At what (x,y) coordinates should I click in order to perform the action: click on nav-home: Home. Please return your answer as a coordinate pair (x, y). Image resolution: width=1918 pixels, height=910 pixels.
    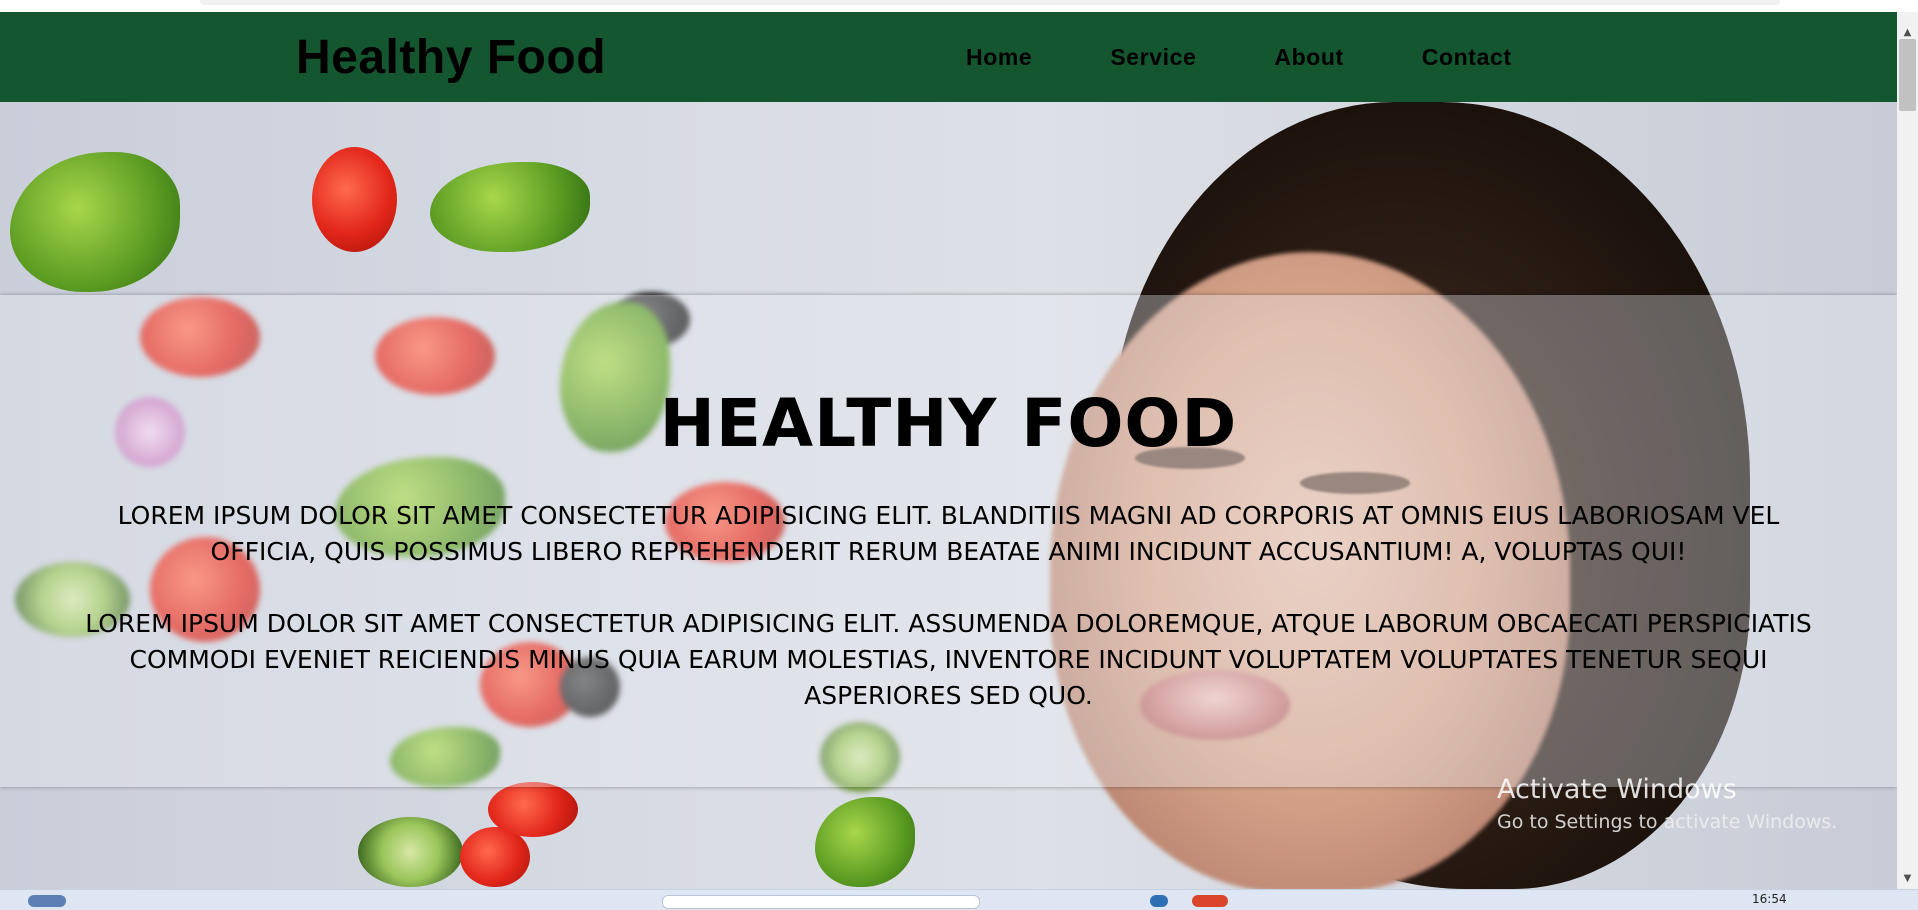
    Looking at the image, I should click on (999, 57).